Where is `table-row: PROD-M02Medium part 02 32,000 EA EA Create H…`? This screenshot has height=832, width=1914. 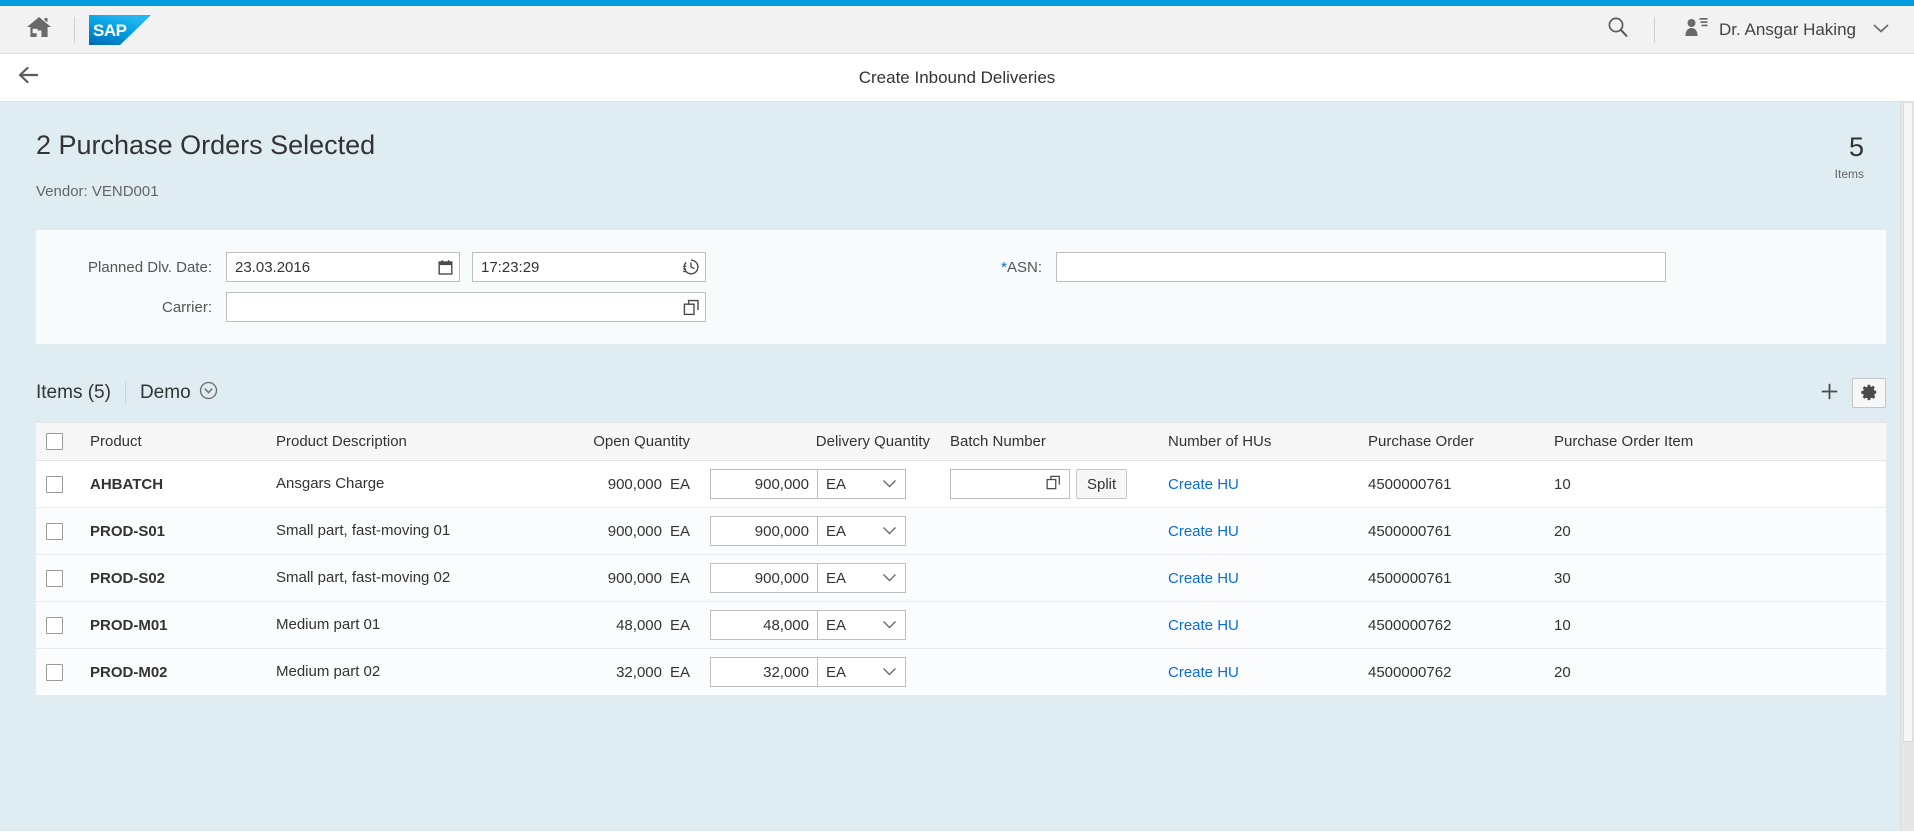 table-row: PROD-M02Medium part 02 32,000 EA EA Create H… is located at coordinates (961, 672).